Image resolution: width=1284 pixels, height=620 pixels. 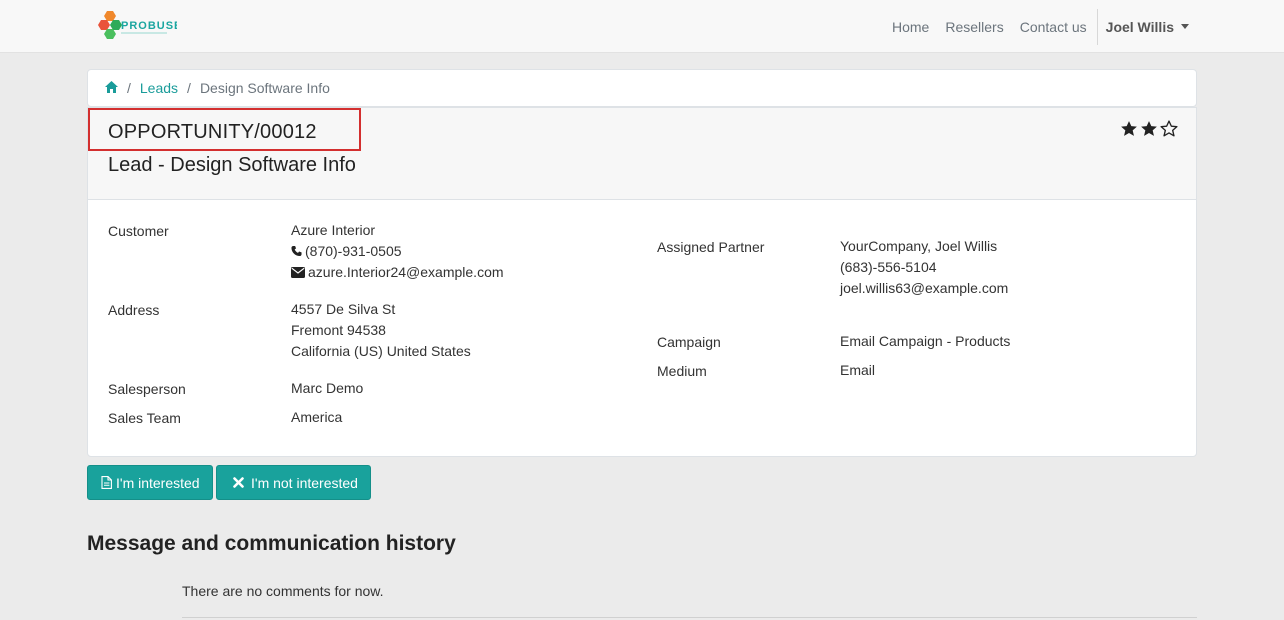 What do you see at coordinates (134, 310) in the screenshot?
I see `address-label: Address` at bounding box center [134, 310].